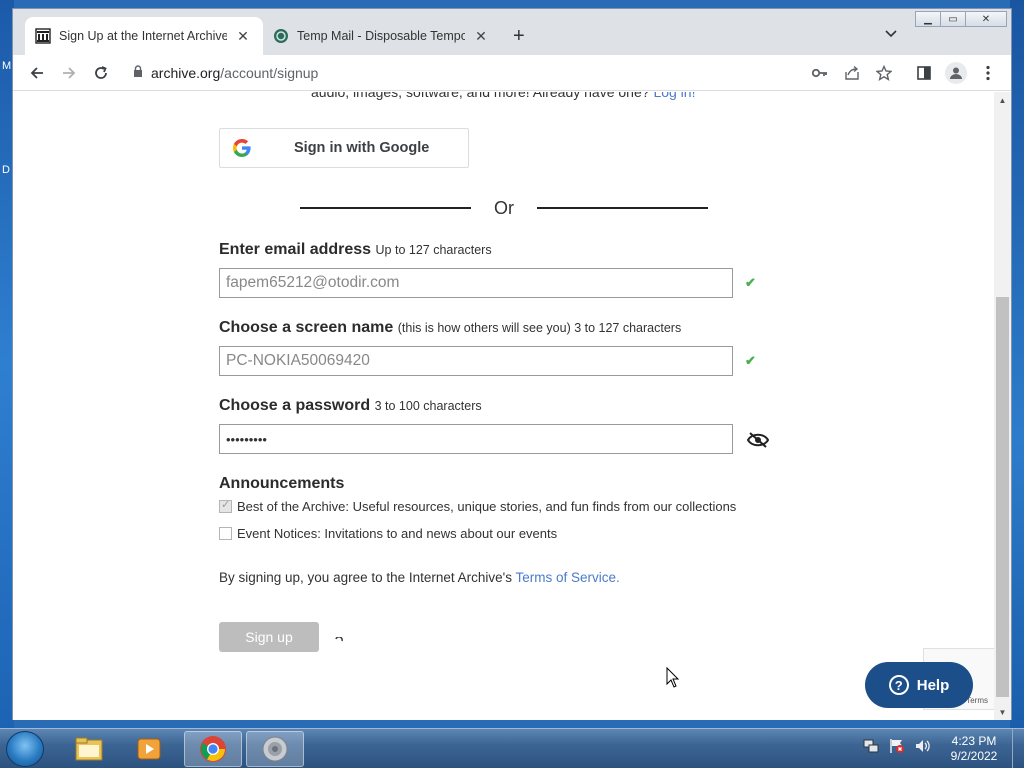 The height and width of the screenshot is (768, 1024). I want to click on announcements-heading: Announcements, so click(282, 483).